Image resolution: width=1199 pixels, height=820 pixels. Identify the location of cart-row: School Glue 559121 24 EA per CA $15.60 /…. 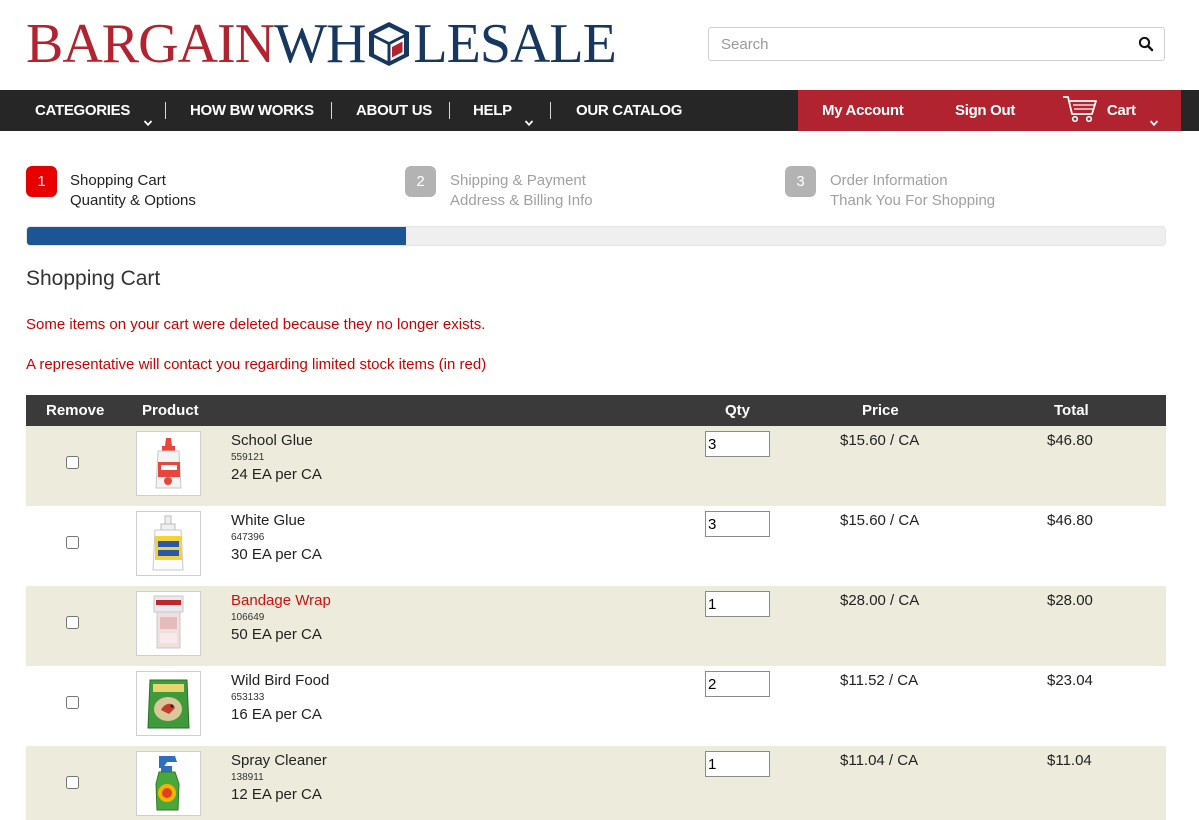
(596, 466).